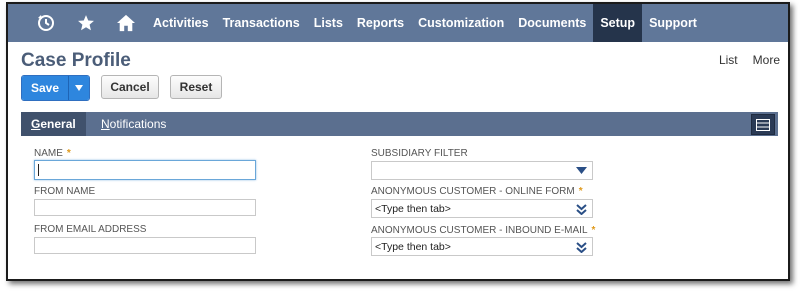 The width and height of the screenshot is (800, 291). I want to click on anon-inbound-email-value: <Type then tab>, so click(413, 247).